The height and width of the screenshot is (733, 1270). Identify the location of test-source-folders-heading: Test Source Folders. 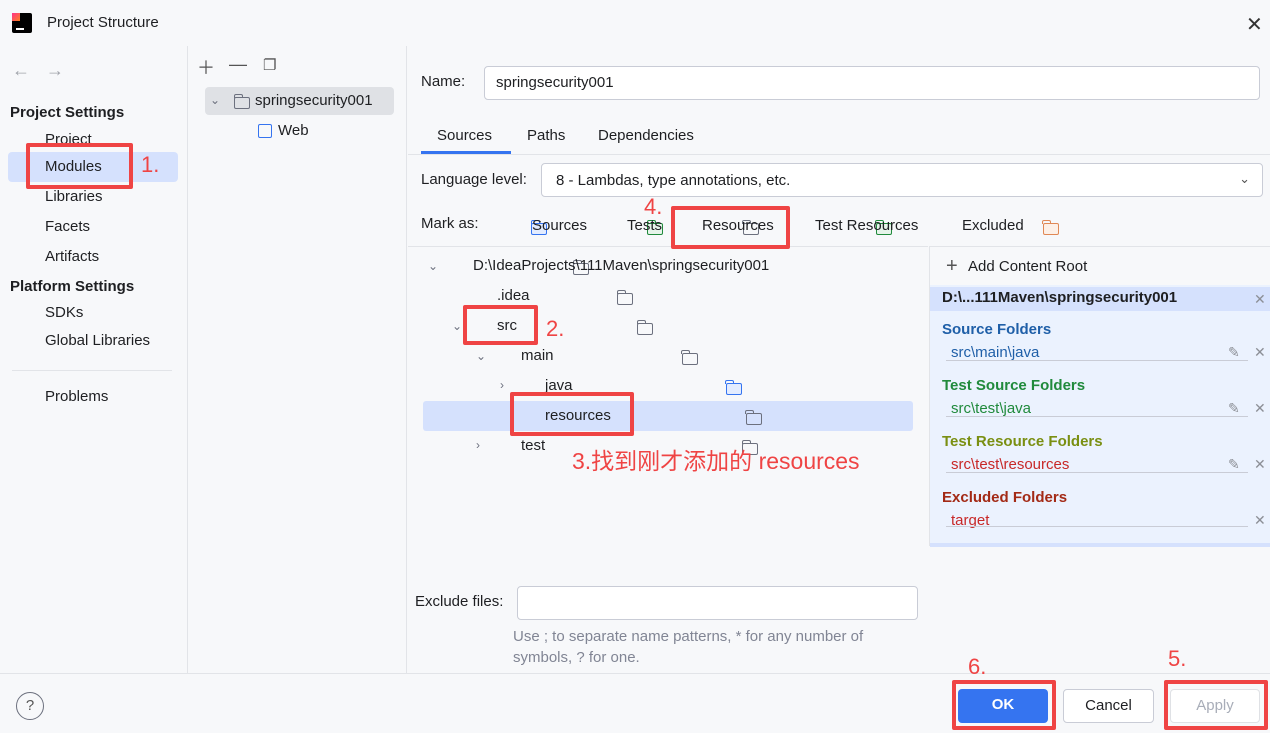
(1014, 385).